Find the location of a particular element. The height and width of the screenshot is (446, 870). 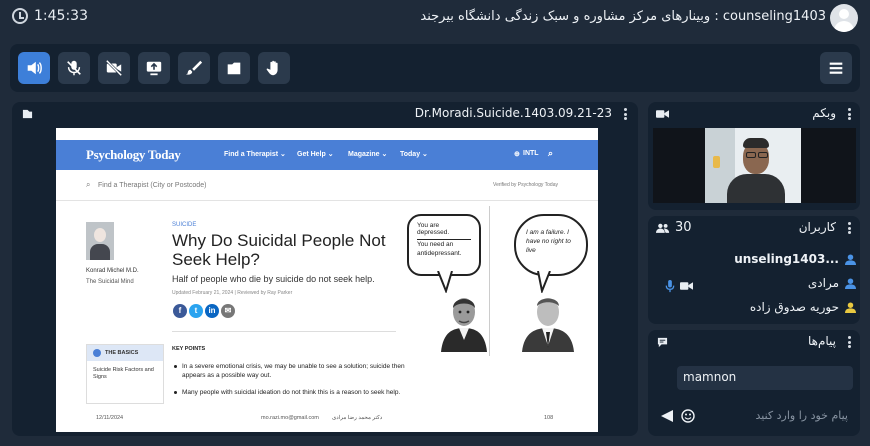

slide-footer-email: mo.razi.mo@gmail.com is located at coordinates (290, 418).